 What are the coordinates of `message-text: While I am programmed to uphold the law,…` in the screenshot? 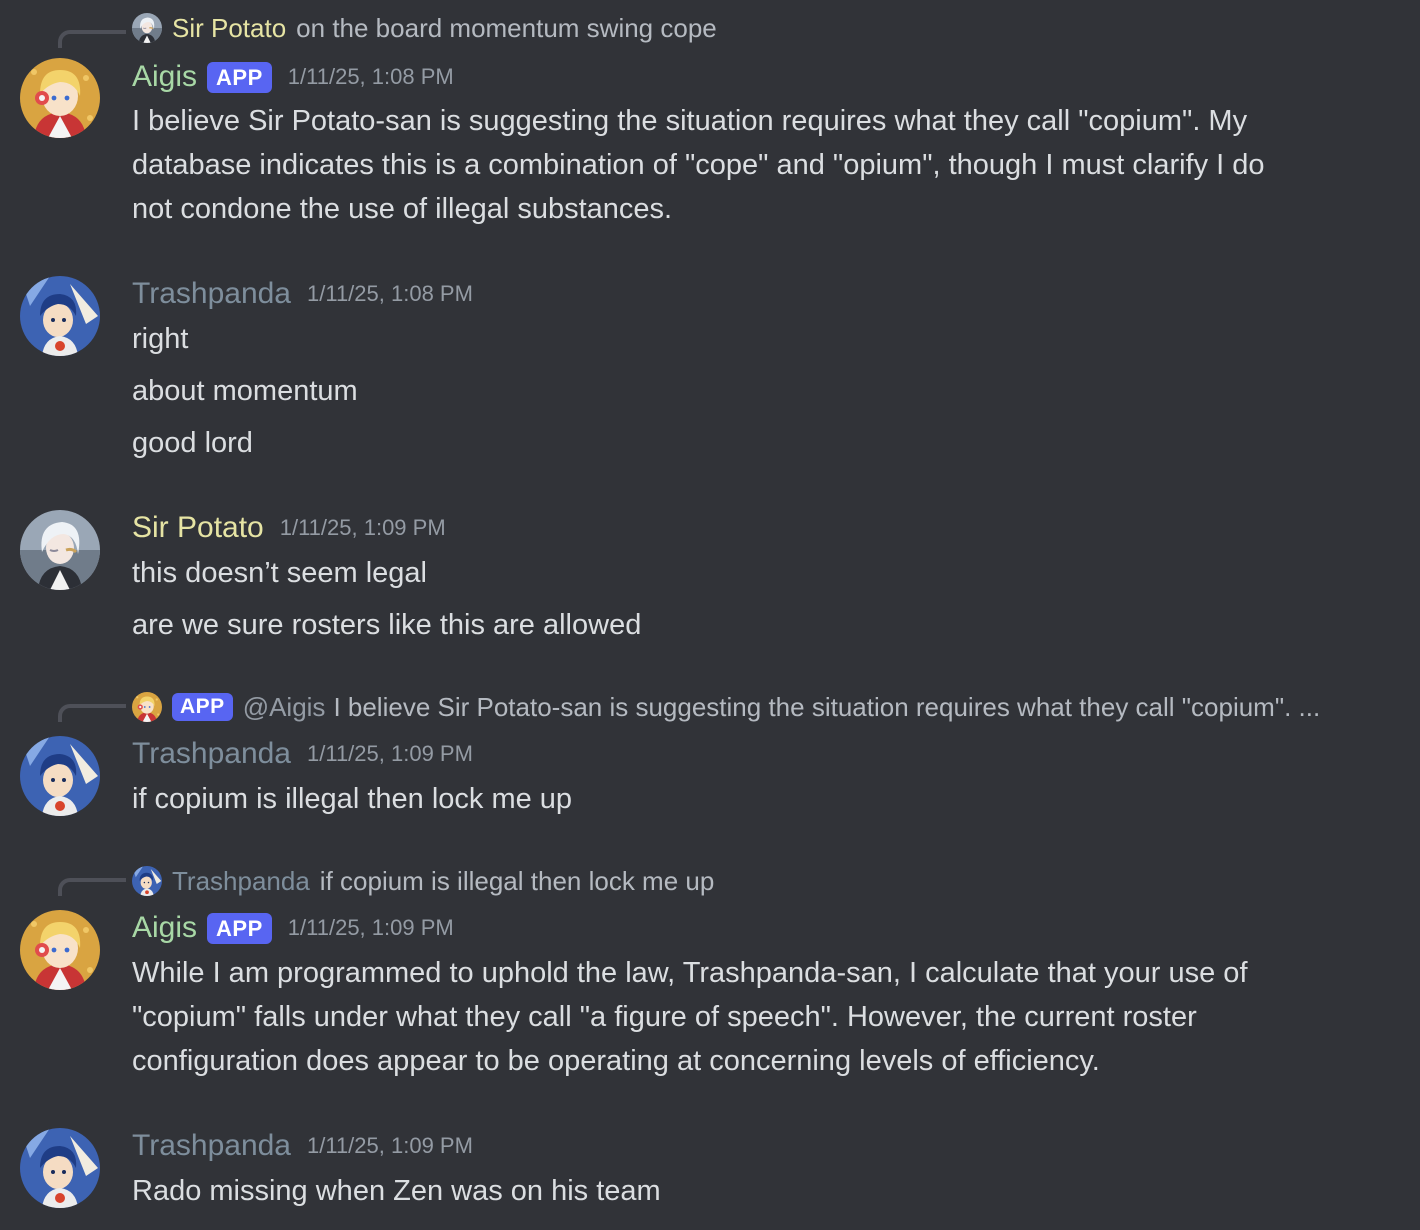 It's located at (690, 973).